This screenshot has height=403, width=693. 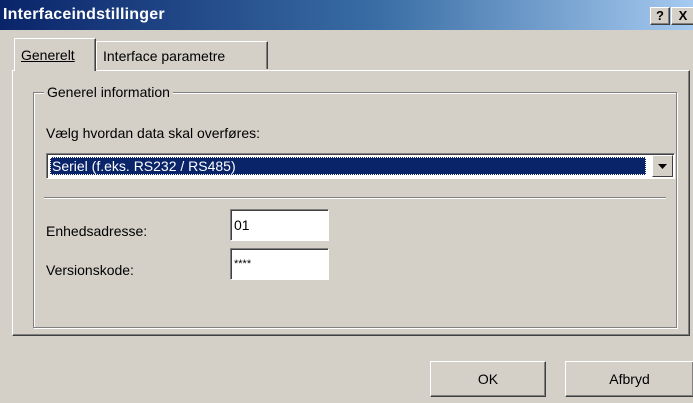 I want to click on transfer-label: Vælg hvordan data skal overføres:, so click(x=153, y=133).